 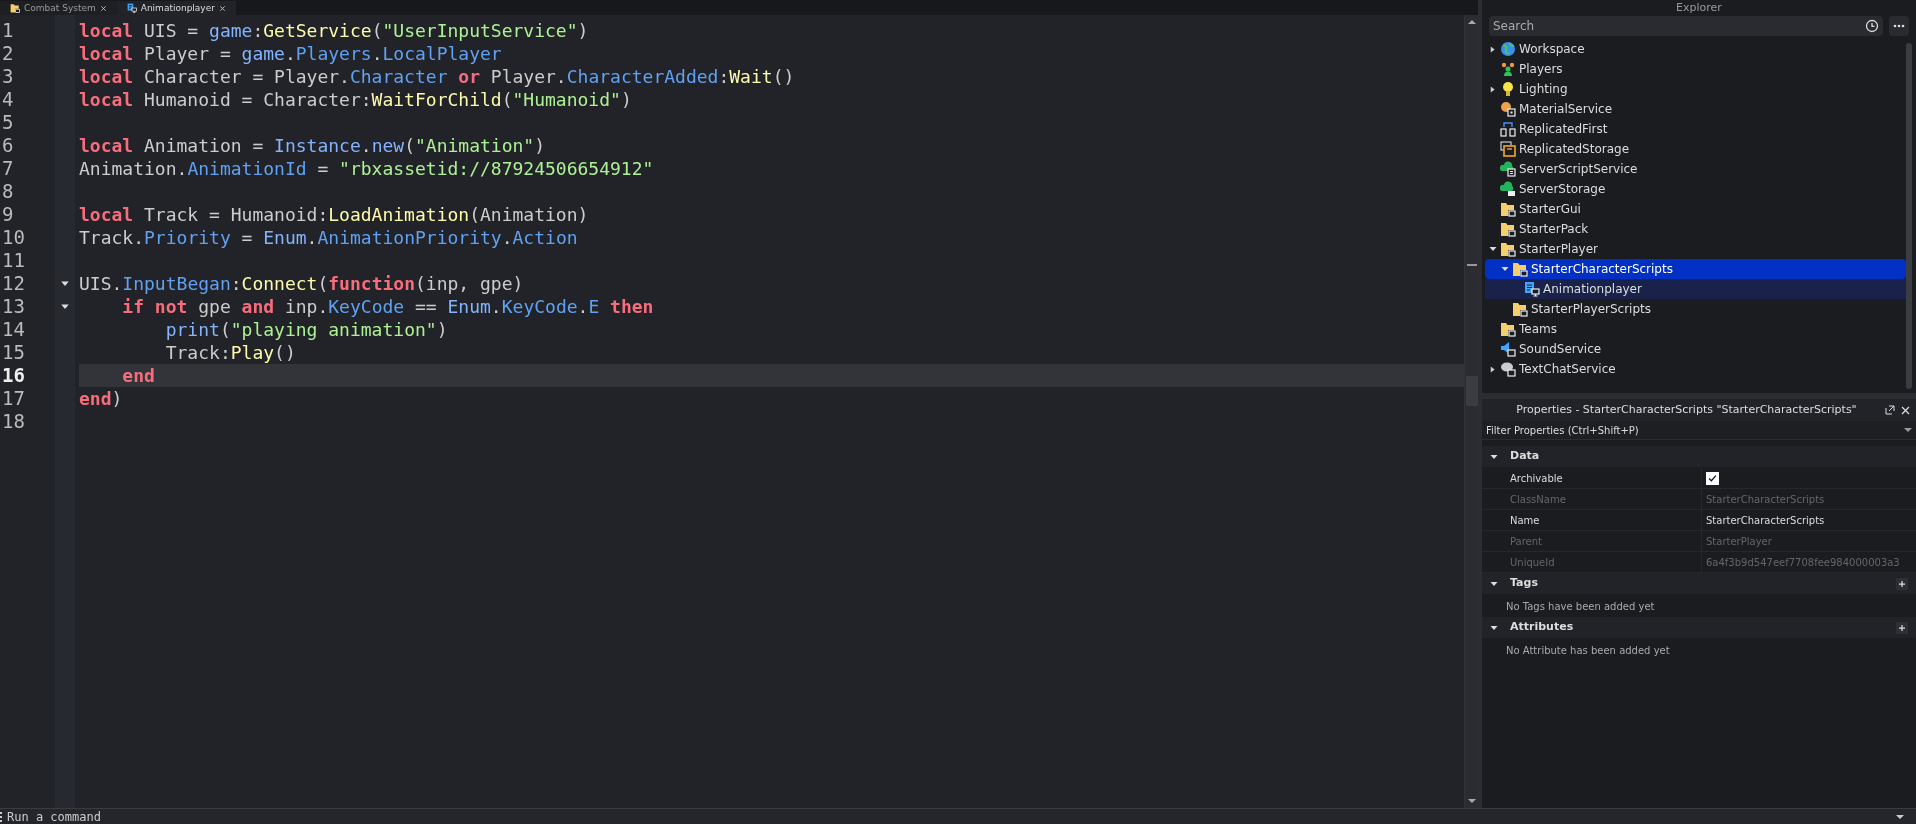 I want to click on grip-icon, so click(x=1, y=816).